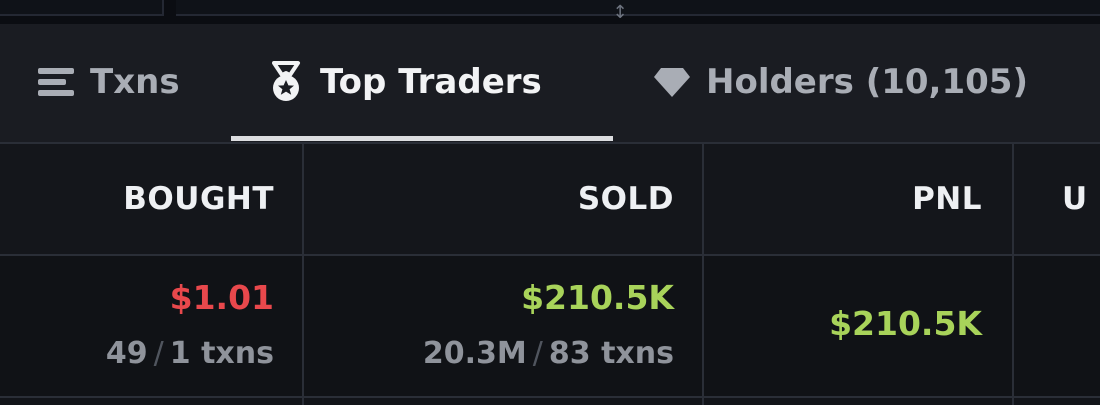 This screenshot has width=1100, height=405. What do you see at coordinates (431, 82) in the screenshot?
I see `tab-top-traders-label: Top Traders` at bounding box center [431, 82].